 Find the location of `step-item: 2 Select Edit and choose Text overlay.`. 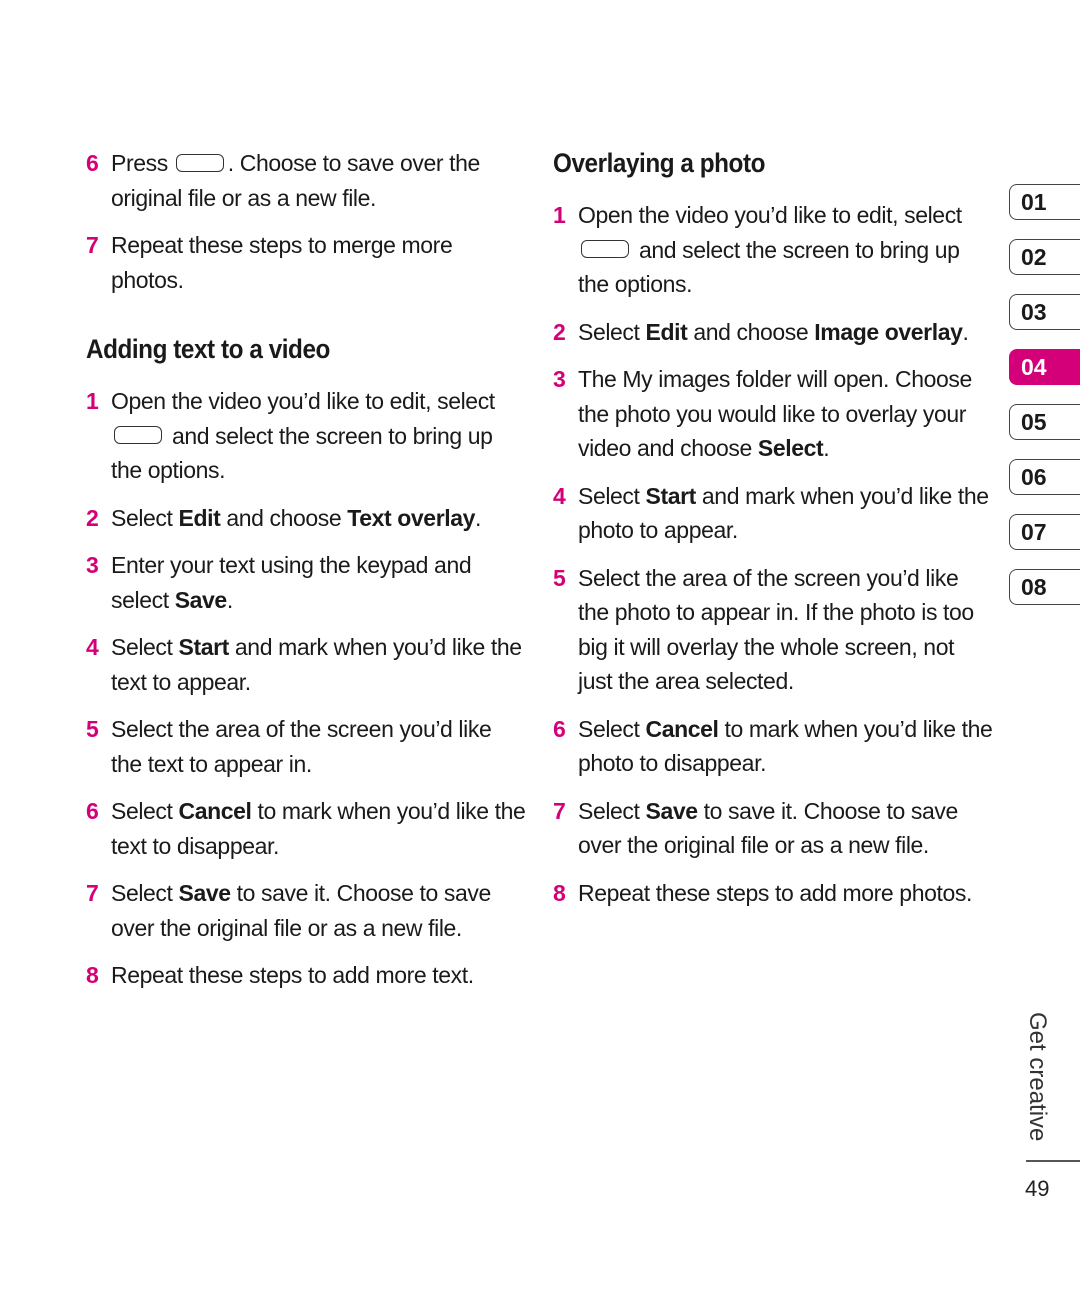

step-item: 2 Select Edit and choose Text overlay. is located at coordinates (306, 518).